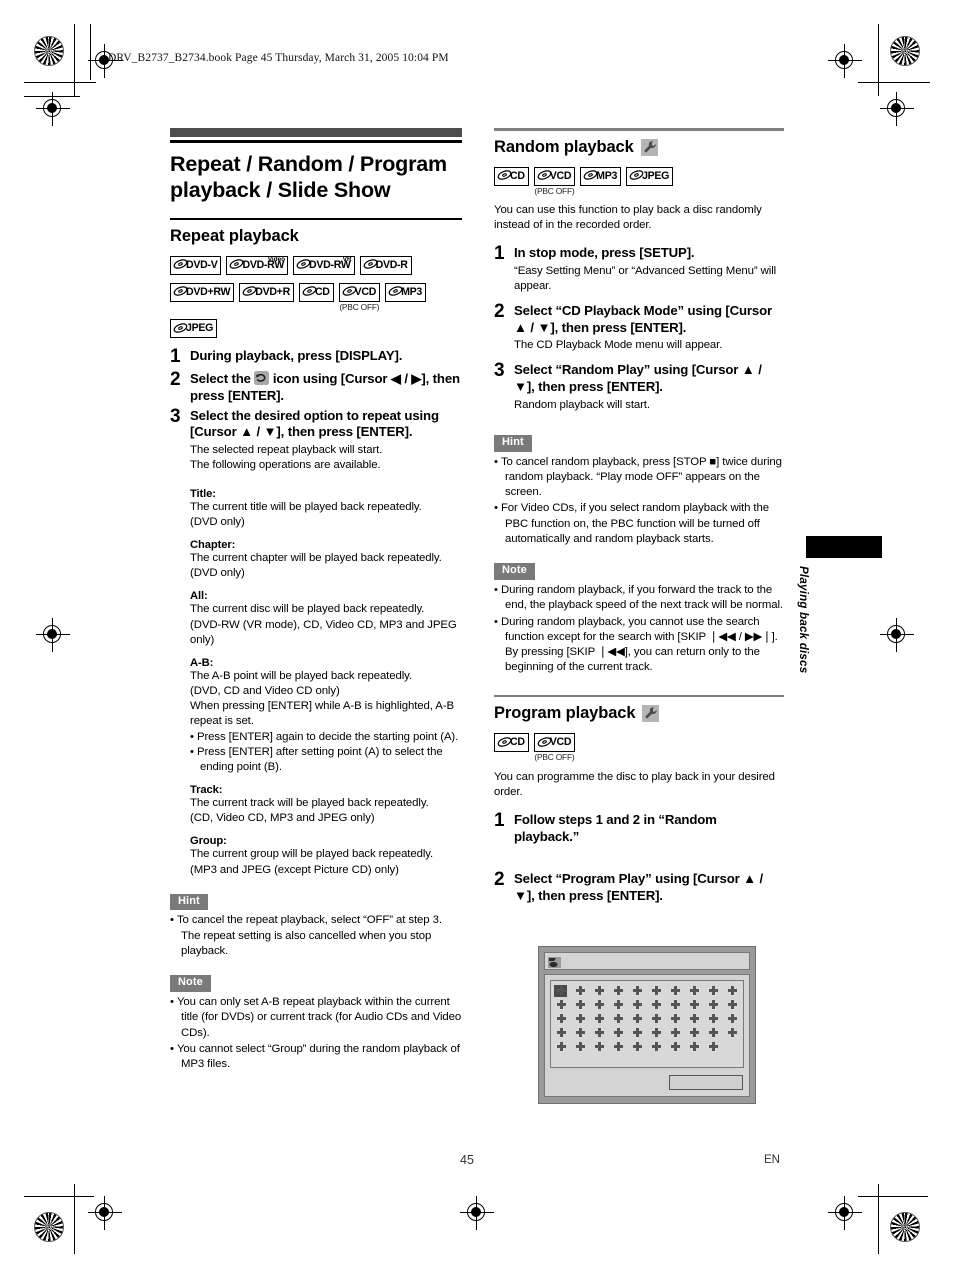 Image resolution: width=954 pixels, height=1278 pixels. I want to click on disc-badge-box: DVD-RW VR, so click(324, 265).